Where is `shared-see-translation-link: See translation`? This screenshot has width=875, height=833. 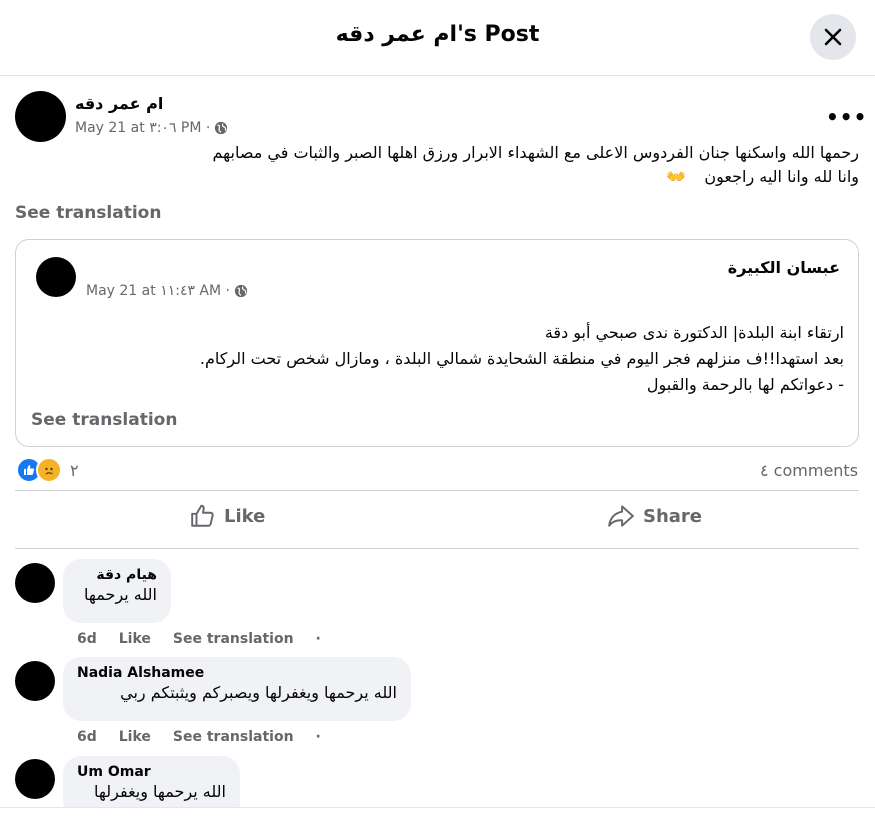 shared-see-translation-link: See translation is located at coordinates (104, 420).